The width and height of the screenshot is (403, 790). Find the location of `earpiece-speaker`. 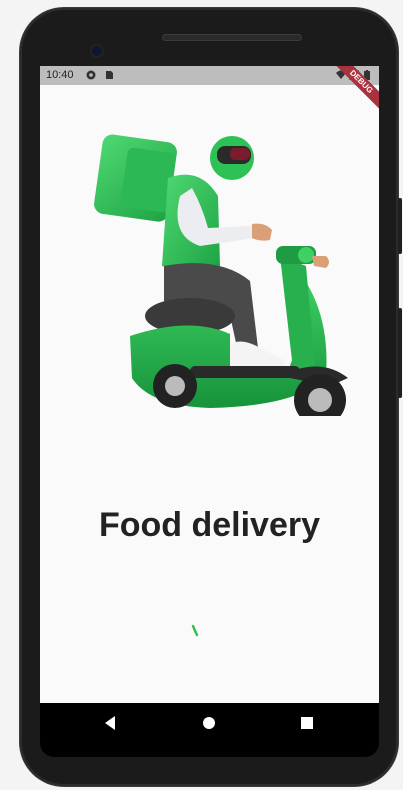

earpiece-speaker is located at coordinates (232, 37).